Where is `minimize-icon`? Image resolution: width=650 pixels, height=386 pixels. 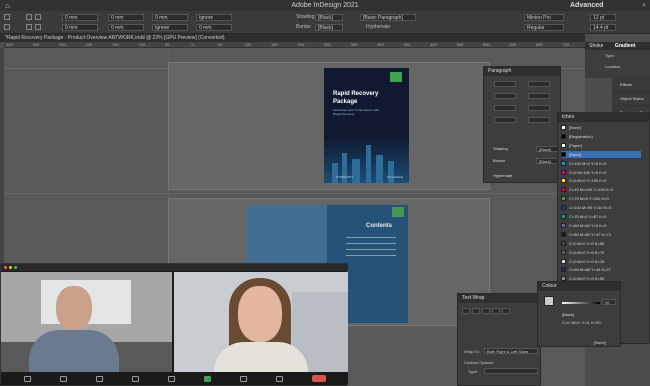
minimize-icon is located at coordinates (10, 267).